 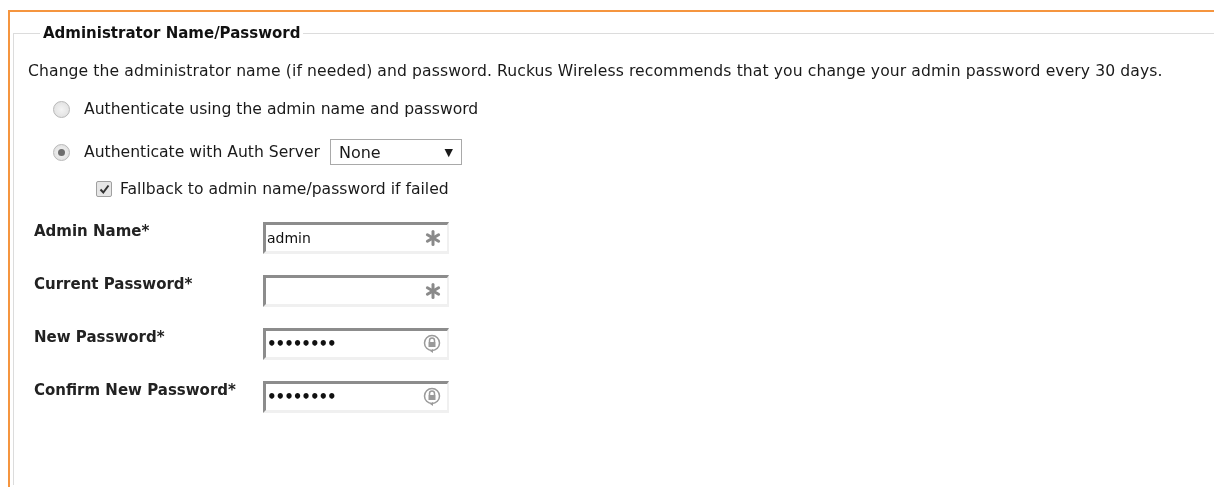 What do you see at coordinates (202, 152) in the screenshot?
I see `radio-label: Authenticate with Auth Server` at bounding box center [202, 152].